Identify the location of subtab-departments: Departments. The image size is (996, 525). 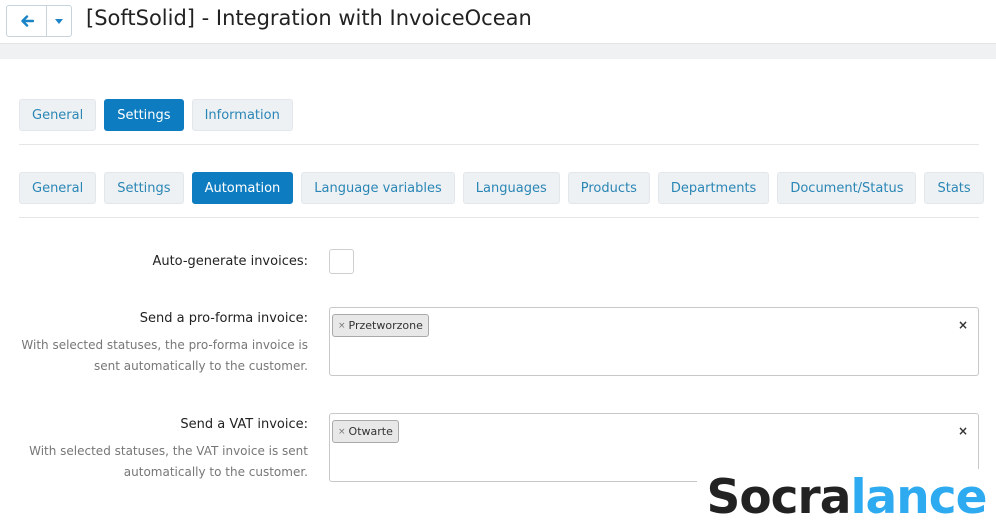
(713, 188).